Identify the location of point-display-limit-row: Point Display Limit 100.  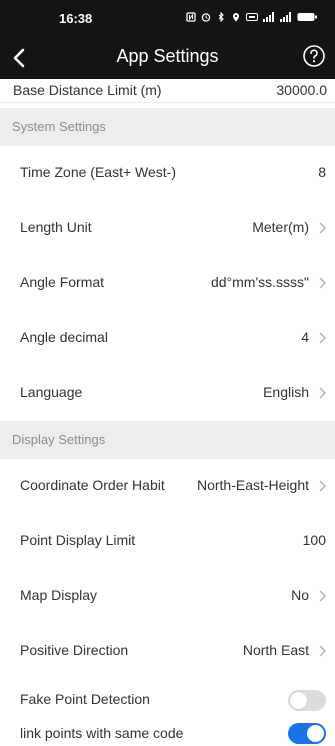
(167, 542).